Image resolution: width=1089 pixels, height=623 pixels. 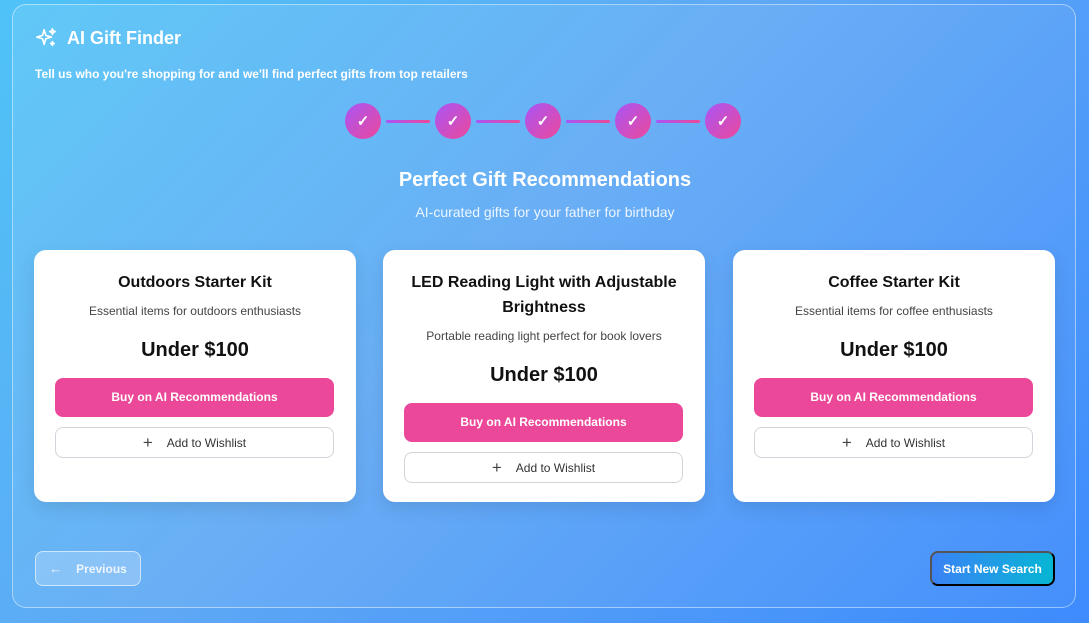 What do you see at coordinates (894, 282) in the screenshot?
I see `gift-name: Coffee Starter Kit` at bounding box center [894, 282].